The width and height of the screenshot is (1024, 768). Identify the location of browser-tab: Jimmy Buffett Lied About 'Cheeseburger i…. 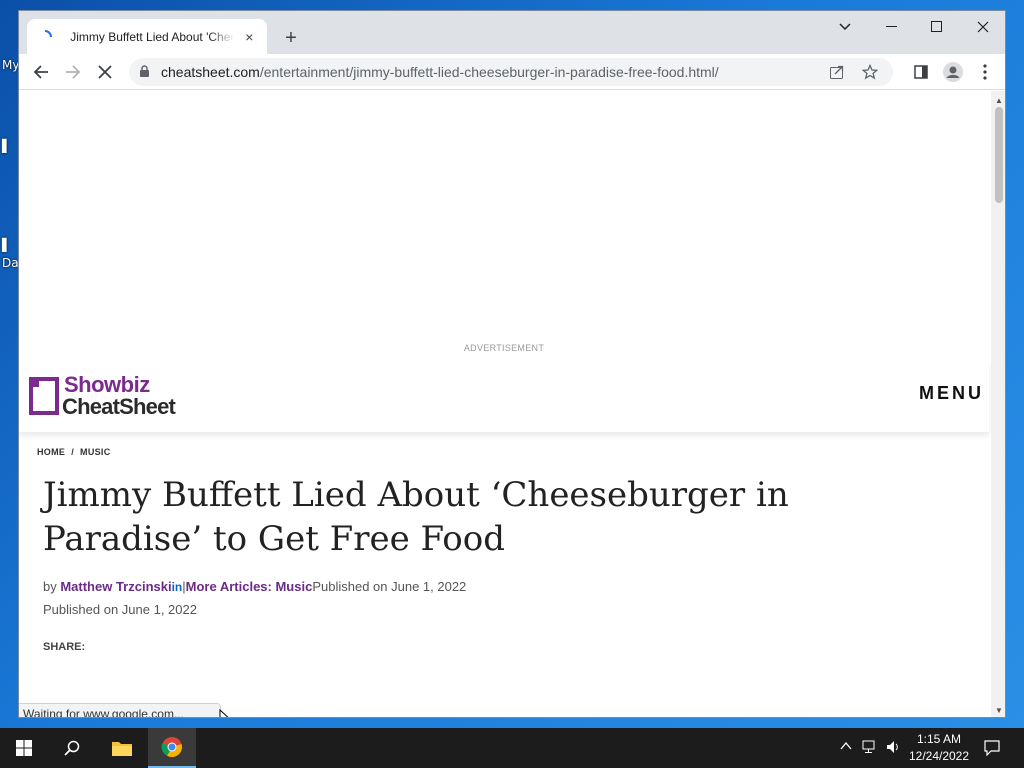
(147, 36).